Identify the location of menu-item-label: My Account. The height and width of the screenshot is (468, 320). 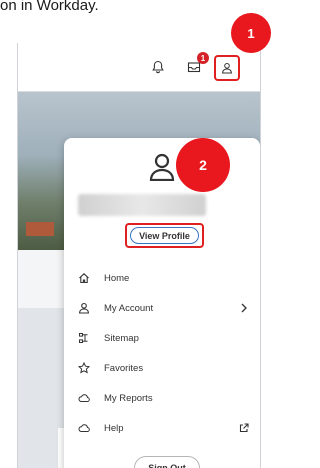
(129, 308).